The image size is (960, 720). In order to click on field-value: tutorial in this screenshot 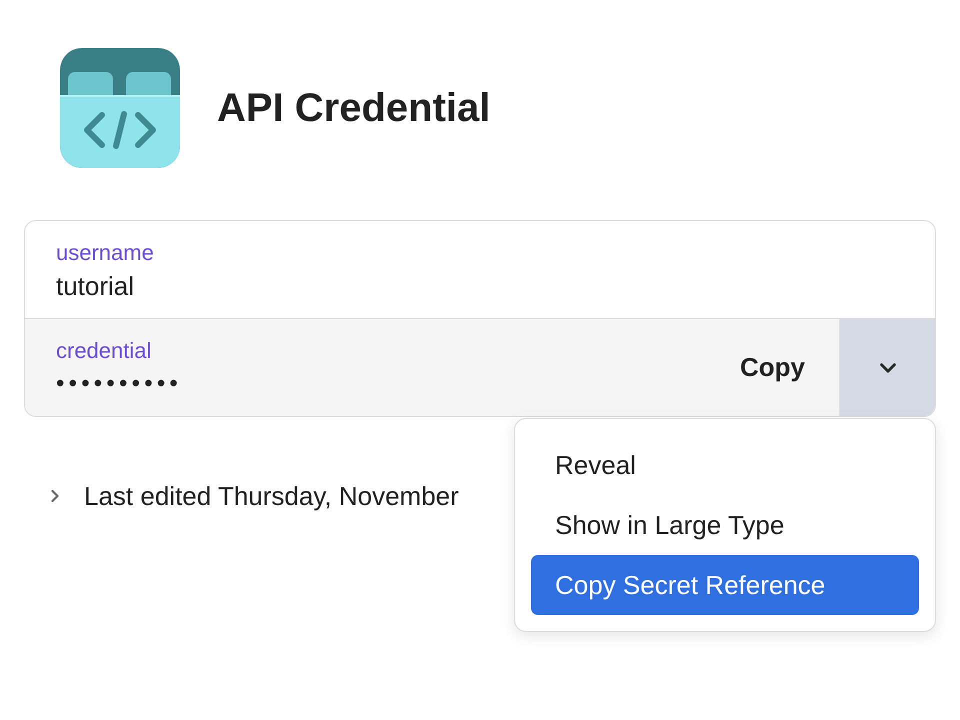, I will do `click(95, 286)`.